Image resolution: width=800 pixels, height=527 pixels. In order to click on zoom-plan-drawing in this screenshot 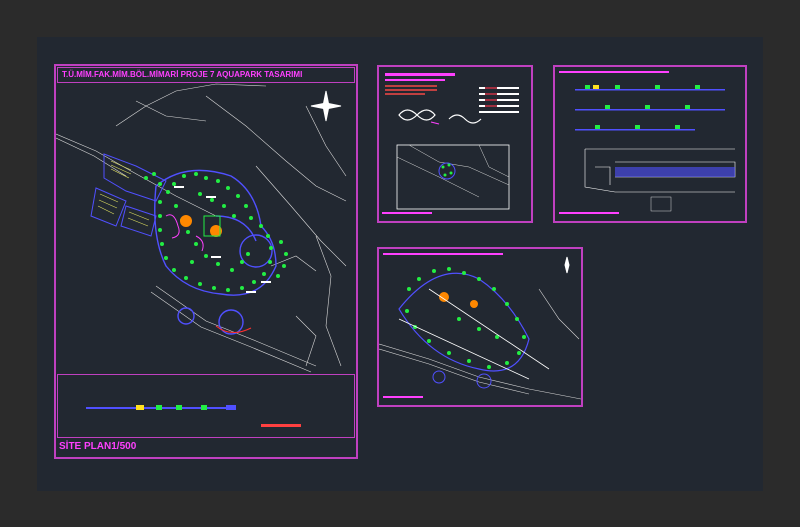, I will do `click(480, 326)`.